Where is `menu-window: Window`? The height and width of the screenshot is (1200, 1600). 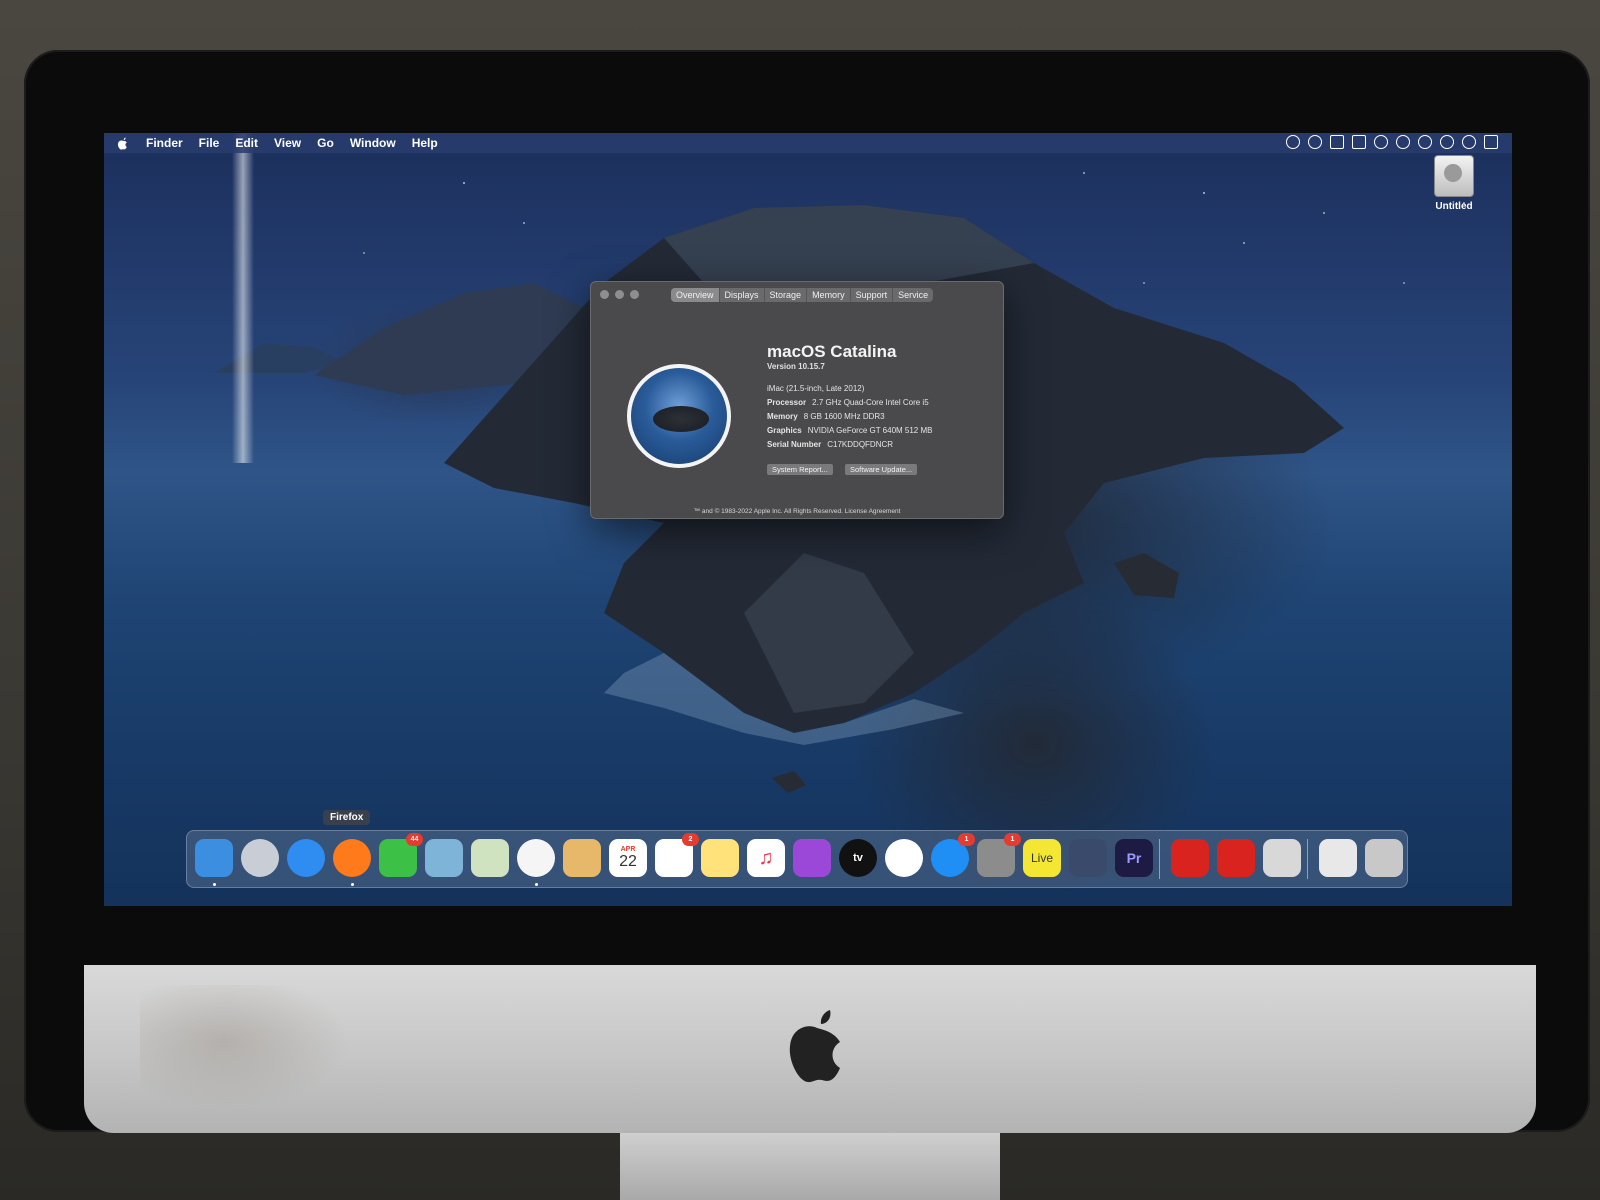
menu-window: Window is located at coordinates (373, 143).